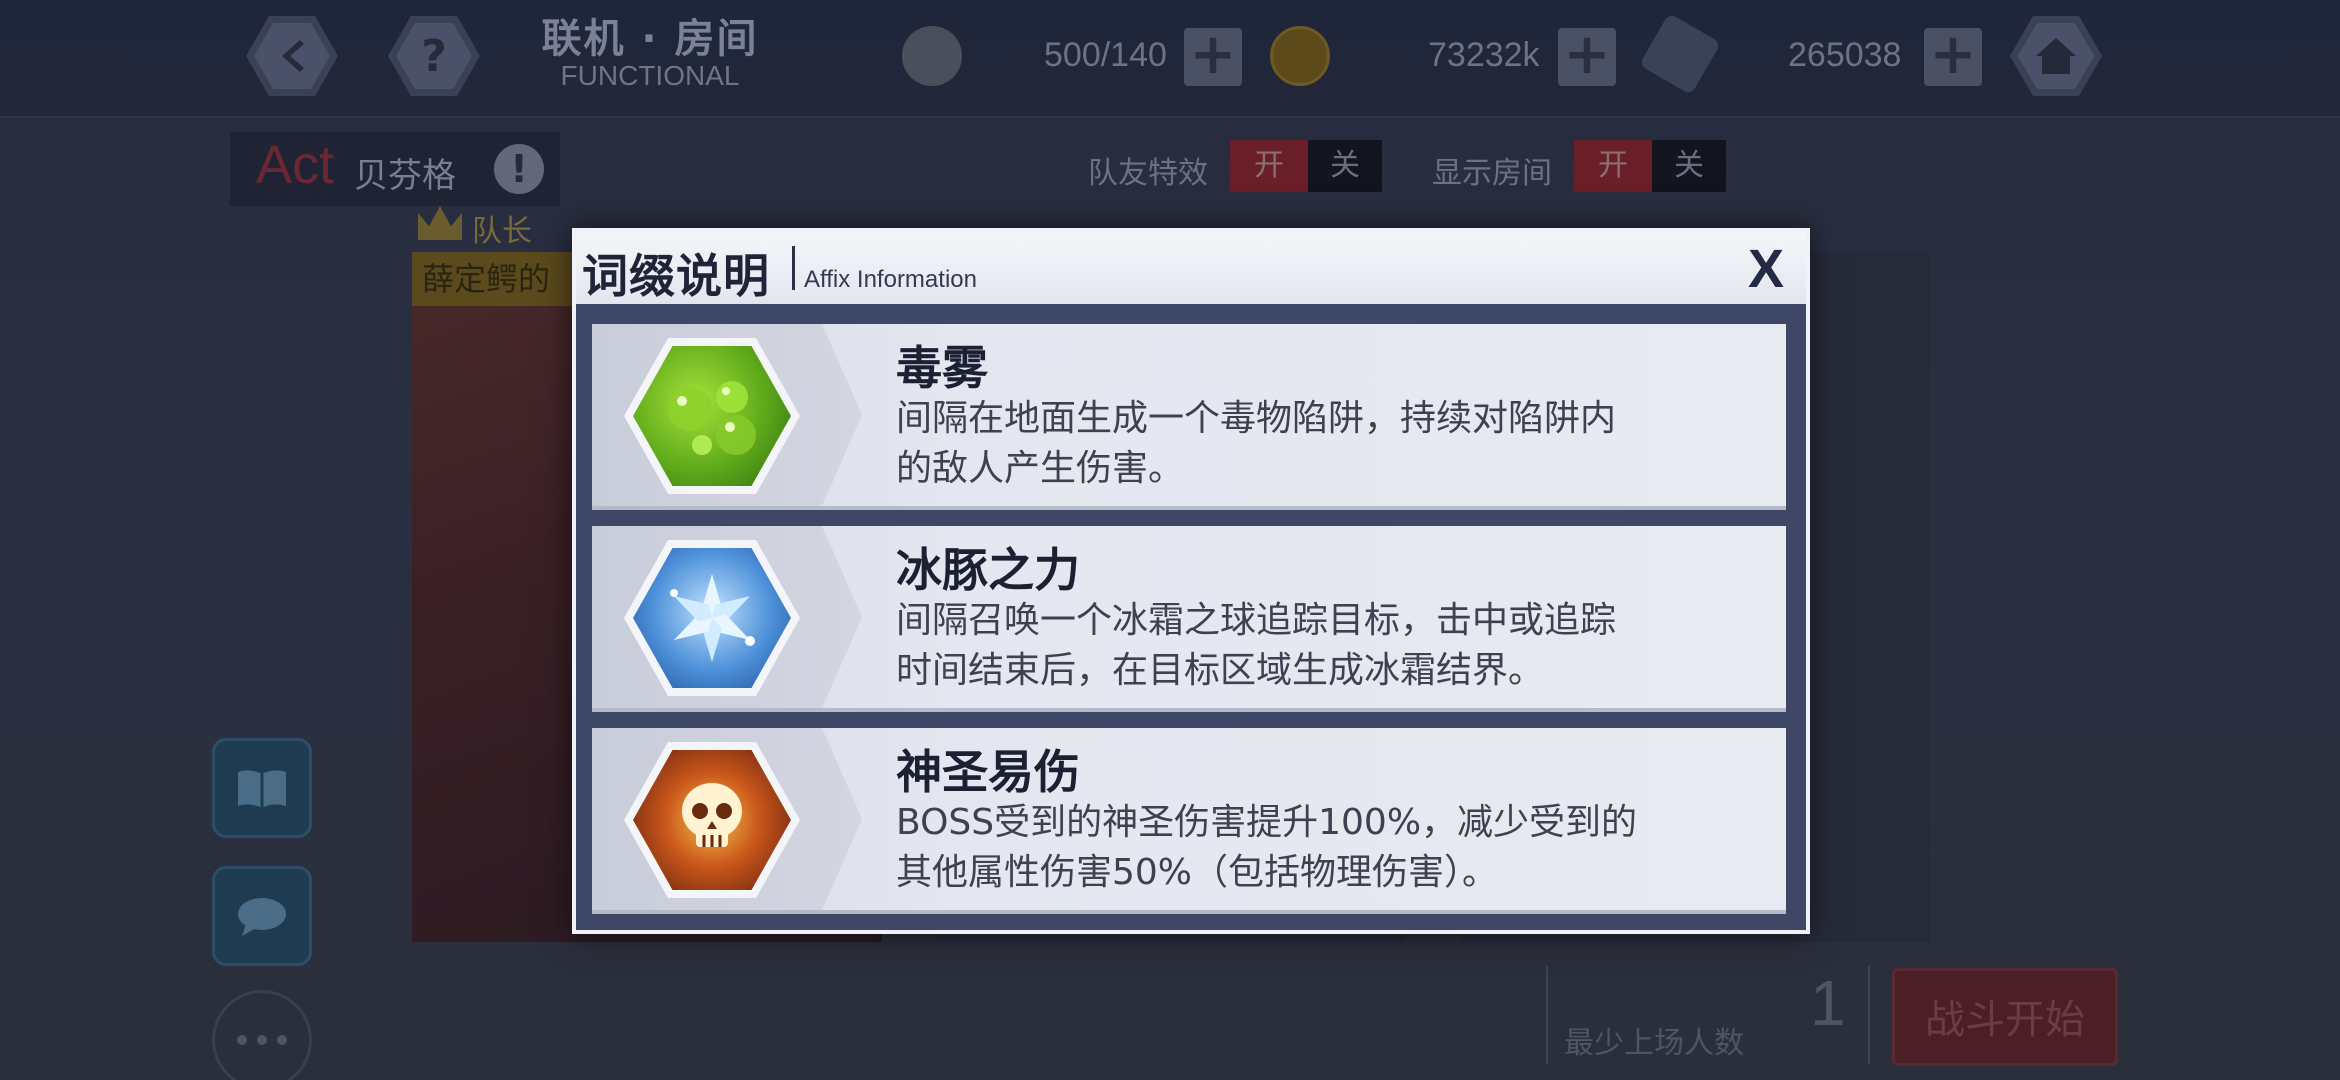 The width and height of the screenshot is (2340, 1080). Describe the element at coordinates (1654, 1043) in the screenshot. I see `min-players-label: 最少上场人数` at that location.